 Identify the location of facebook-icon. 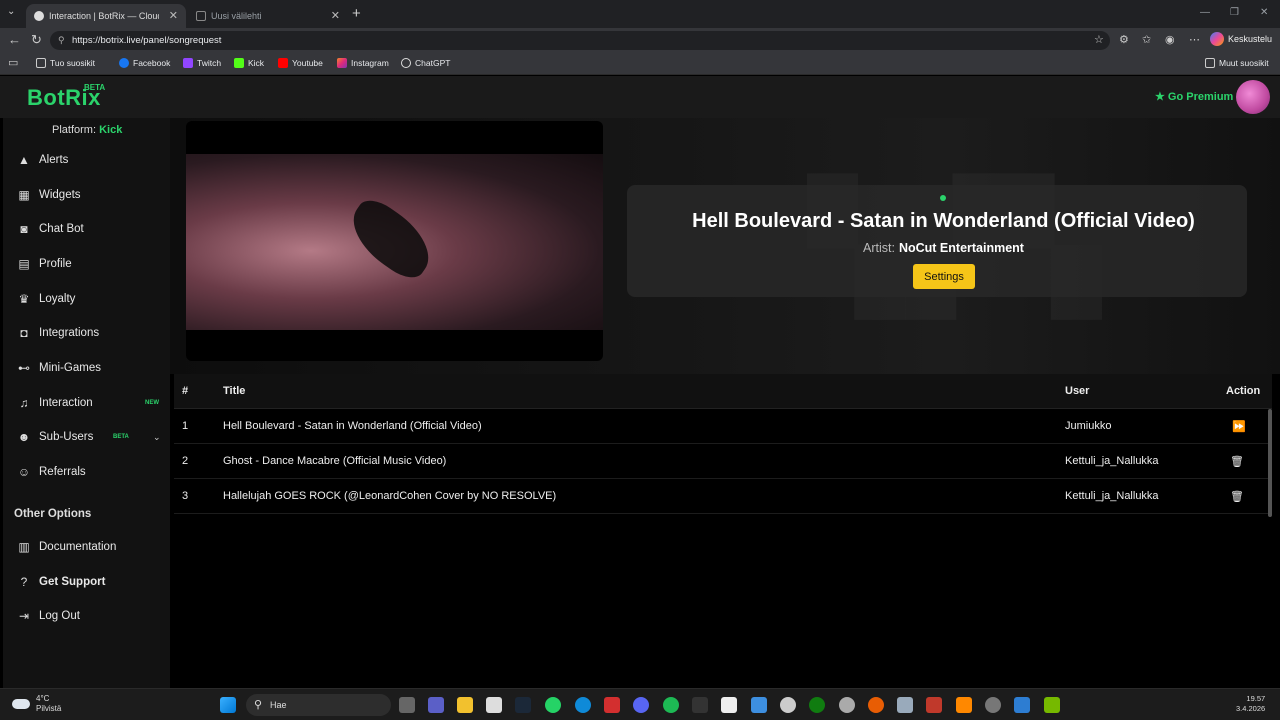
(124, 63).